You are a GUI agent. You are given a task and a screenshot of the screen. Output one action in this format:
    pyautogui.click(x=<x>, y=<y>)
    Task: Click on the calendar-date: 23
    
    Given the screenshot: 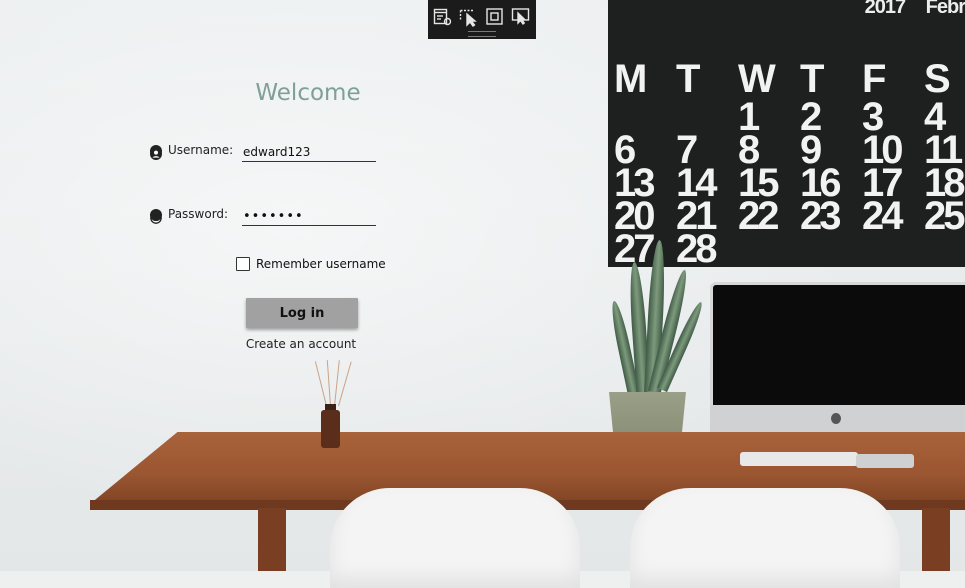 What is the action you would take?
    pyautogui.click(x=821, y=216)
    